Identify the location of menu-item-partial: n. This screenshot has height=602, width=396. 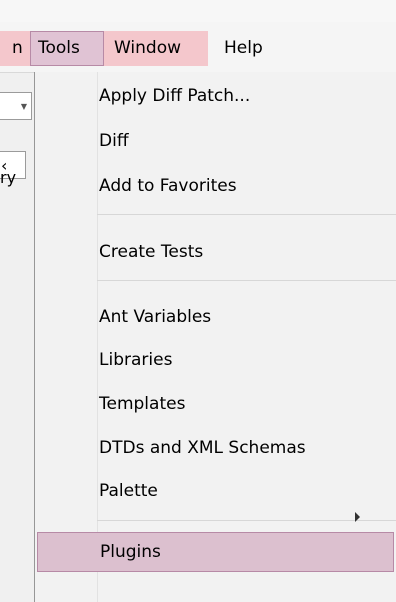
(15, 48).